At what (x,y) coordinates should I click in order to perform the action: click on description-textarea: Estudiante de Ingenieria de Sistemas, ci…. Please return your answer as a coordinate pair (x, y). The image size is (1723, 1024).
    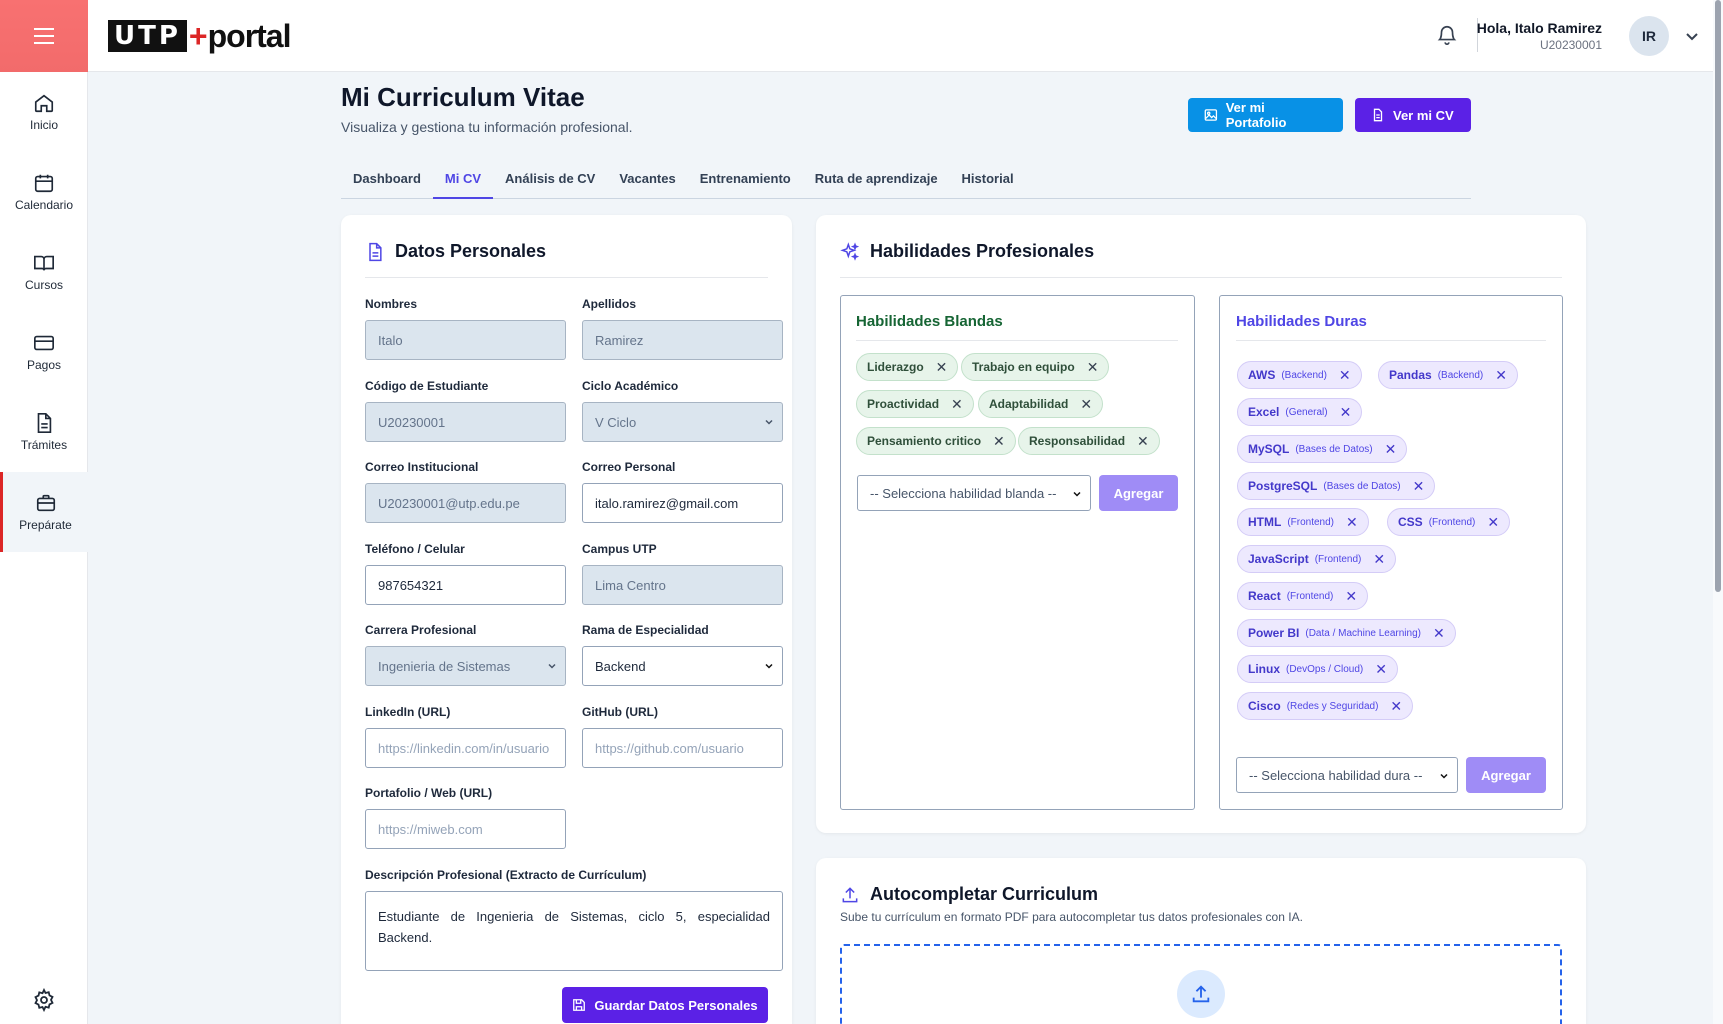
    Looking at the image, I should click on (574, 931).